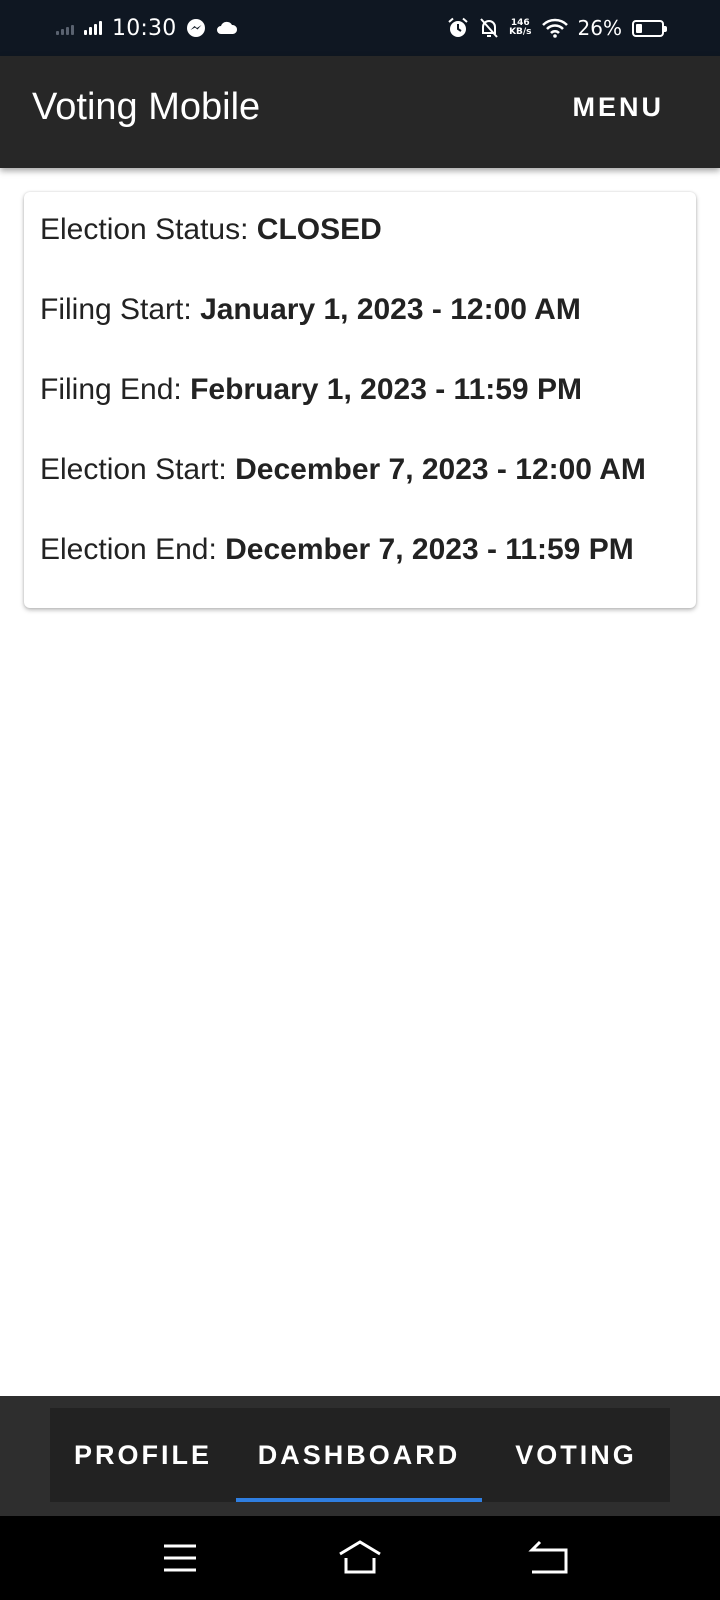 The height and width of the screenshot is (1600, 720). What do you see at coordinates (458, 27) in the screenshot?
I see `alarm-icon` at bounding box center [458, 27].